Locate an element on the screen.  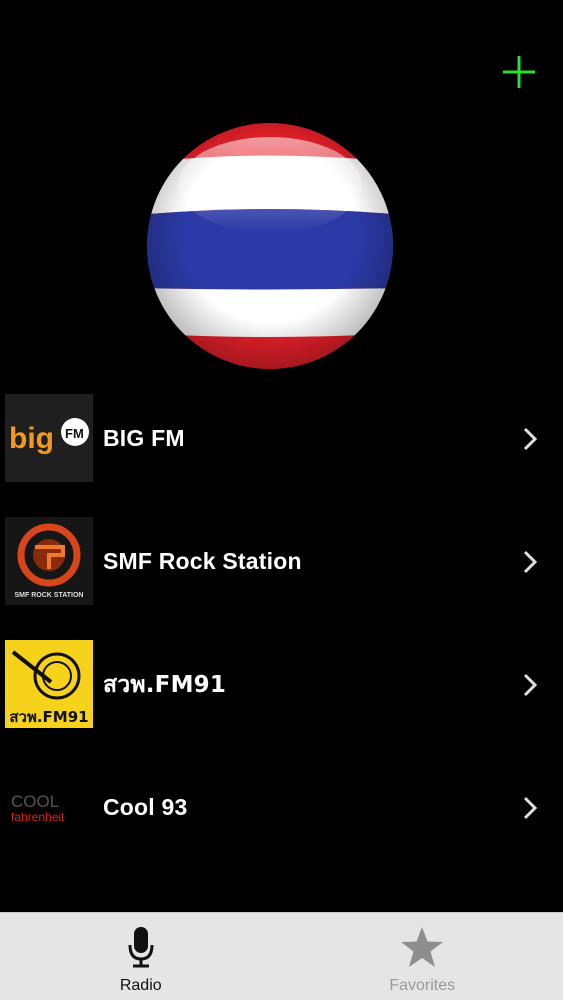
thailand-flag-globe is located at coordinates (270, 246).